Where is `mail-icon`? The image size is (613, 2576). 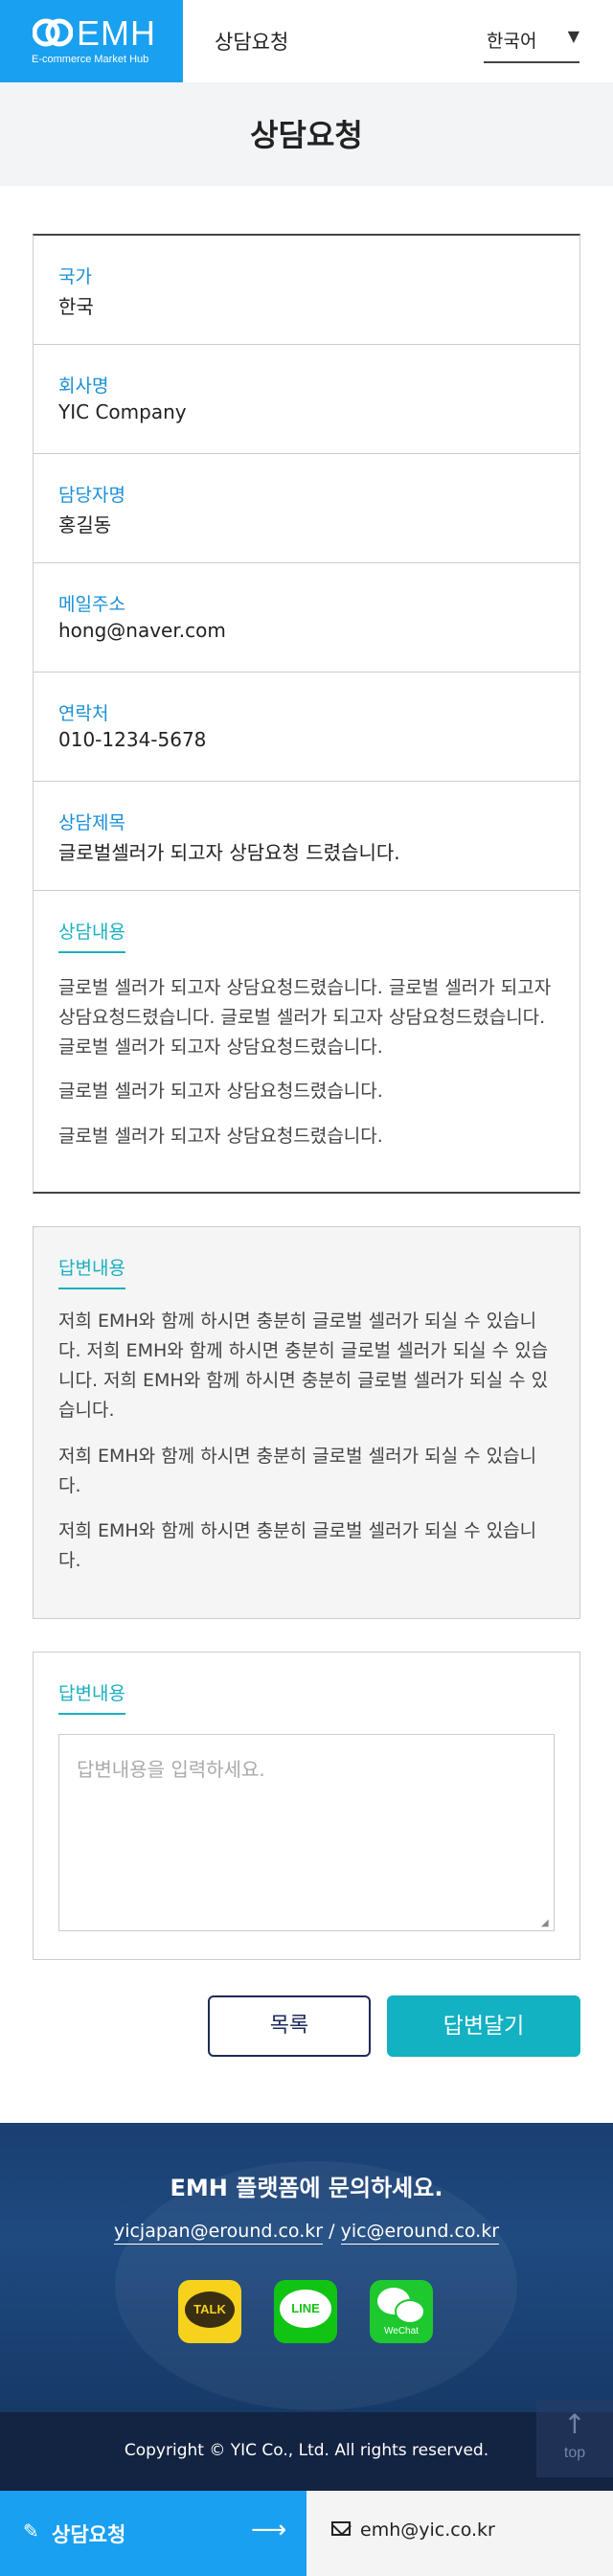
mail-icon is located at coordinates (341, 2528).